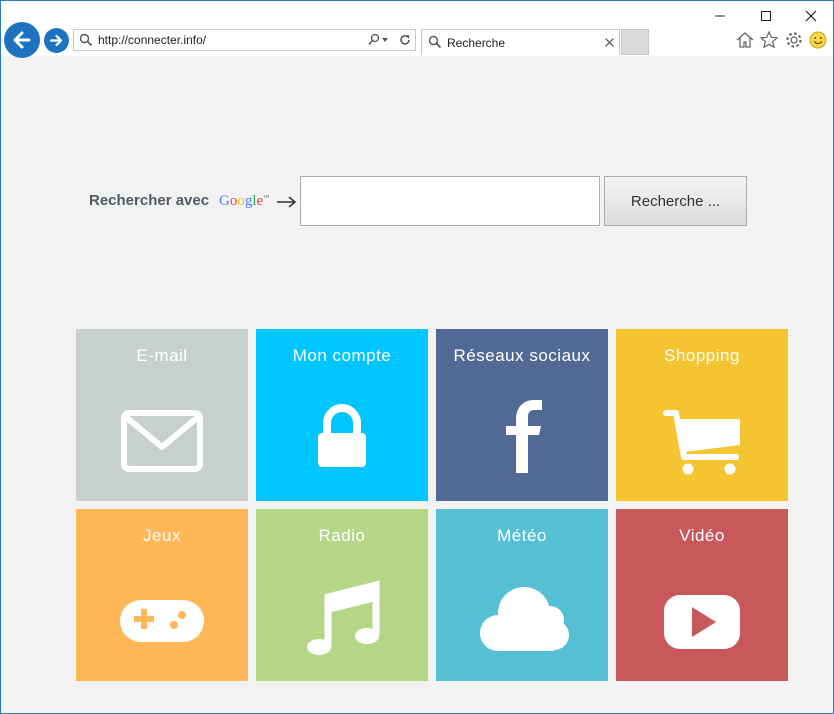 The height and width of the screenshot is (714, 834). I want to click on close-window-button, so click(811, 16).